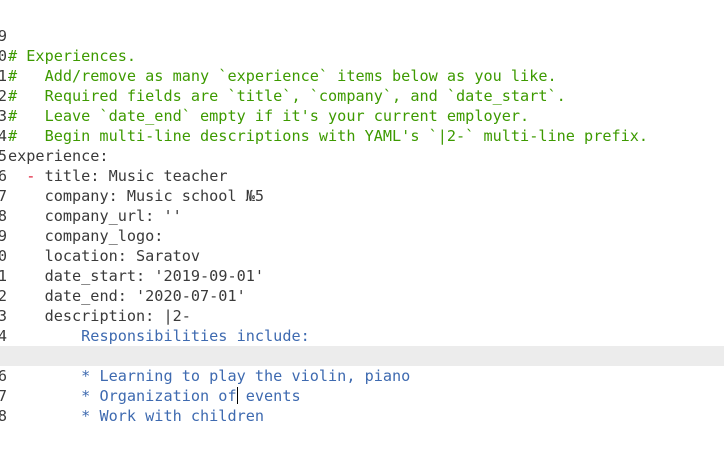  What do you see at coordinates (362, 275) in the screenshot?
I see `code-line: 1 date_end: '2020-07-01'` at bounding box center [362, 275].